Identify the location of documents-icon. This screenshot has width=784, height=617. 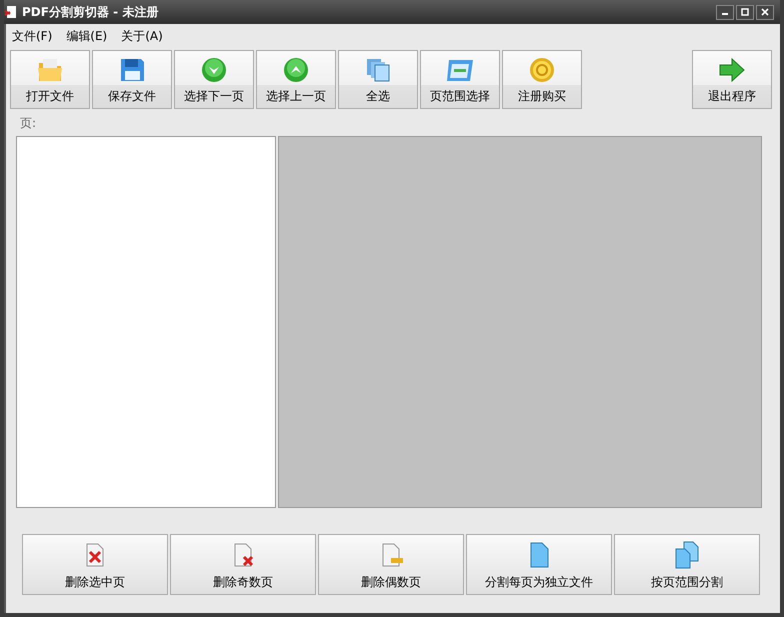
(687, 555).